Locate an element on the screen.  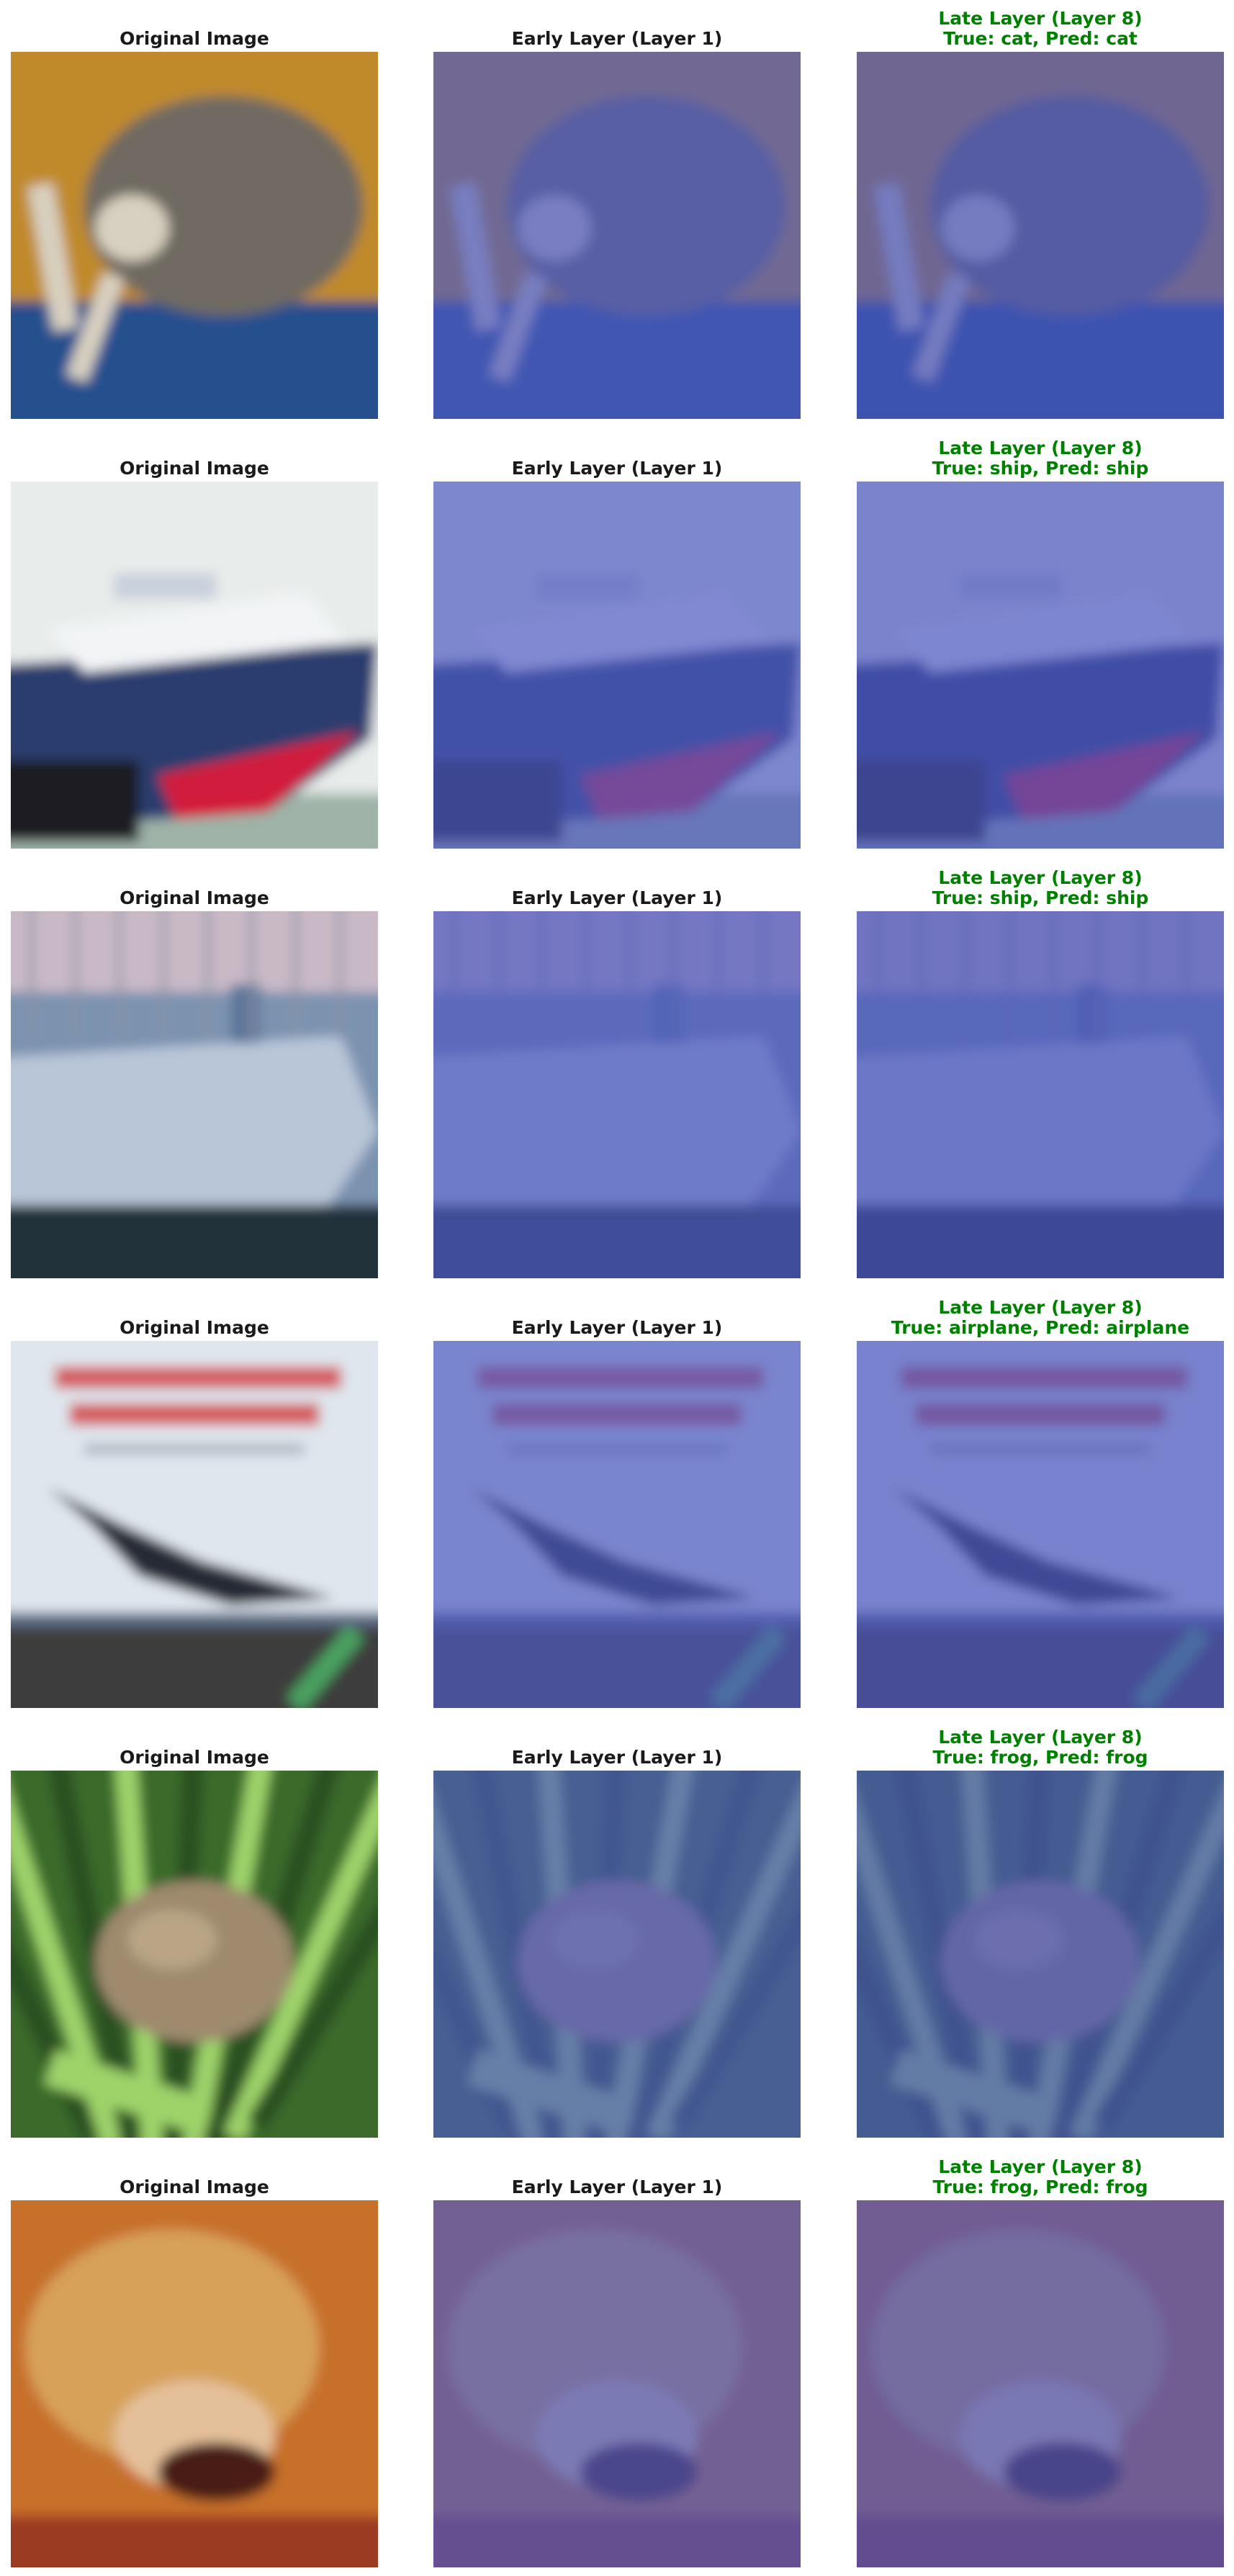
prediction-label: True: airplane, Pred: airplane is located at coordinates (1040, 1327).